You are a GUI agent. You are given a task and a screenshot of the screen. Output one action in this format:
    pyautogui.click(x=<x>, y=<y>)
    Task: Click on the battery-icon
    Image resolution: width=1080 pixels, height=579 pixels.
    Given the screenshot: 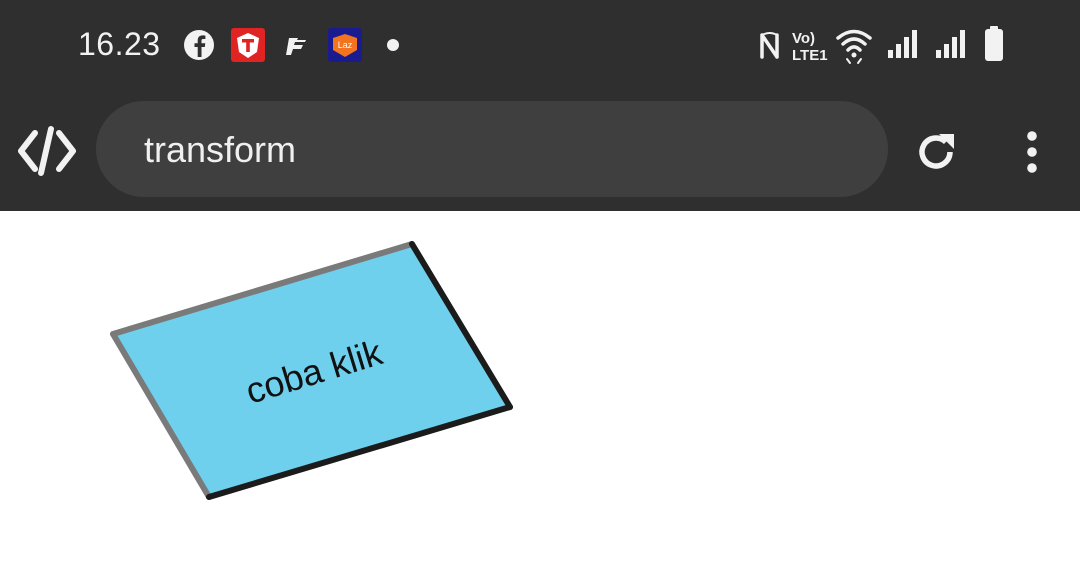 What is the action you would take?
    pyautogui.click(x=994, y=43)
    